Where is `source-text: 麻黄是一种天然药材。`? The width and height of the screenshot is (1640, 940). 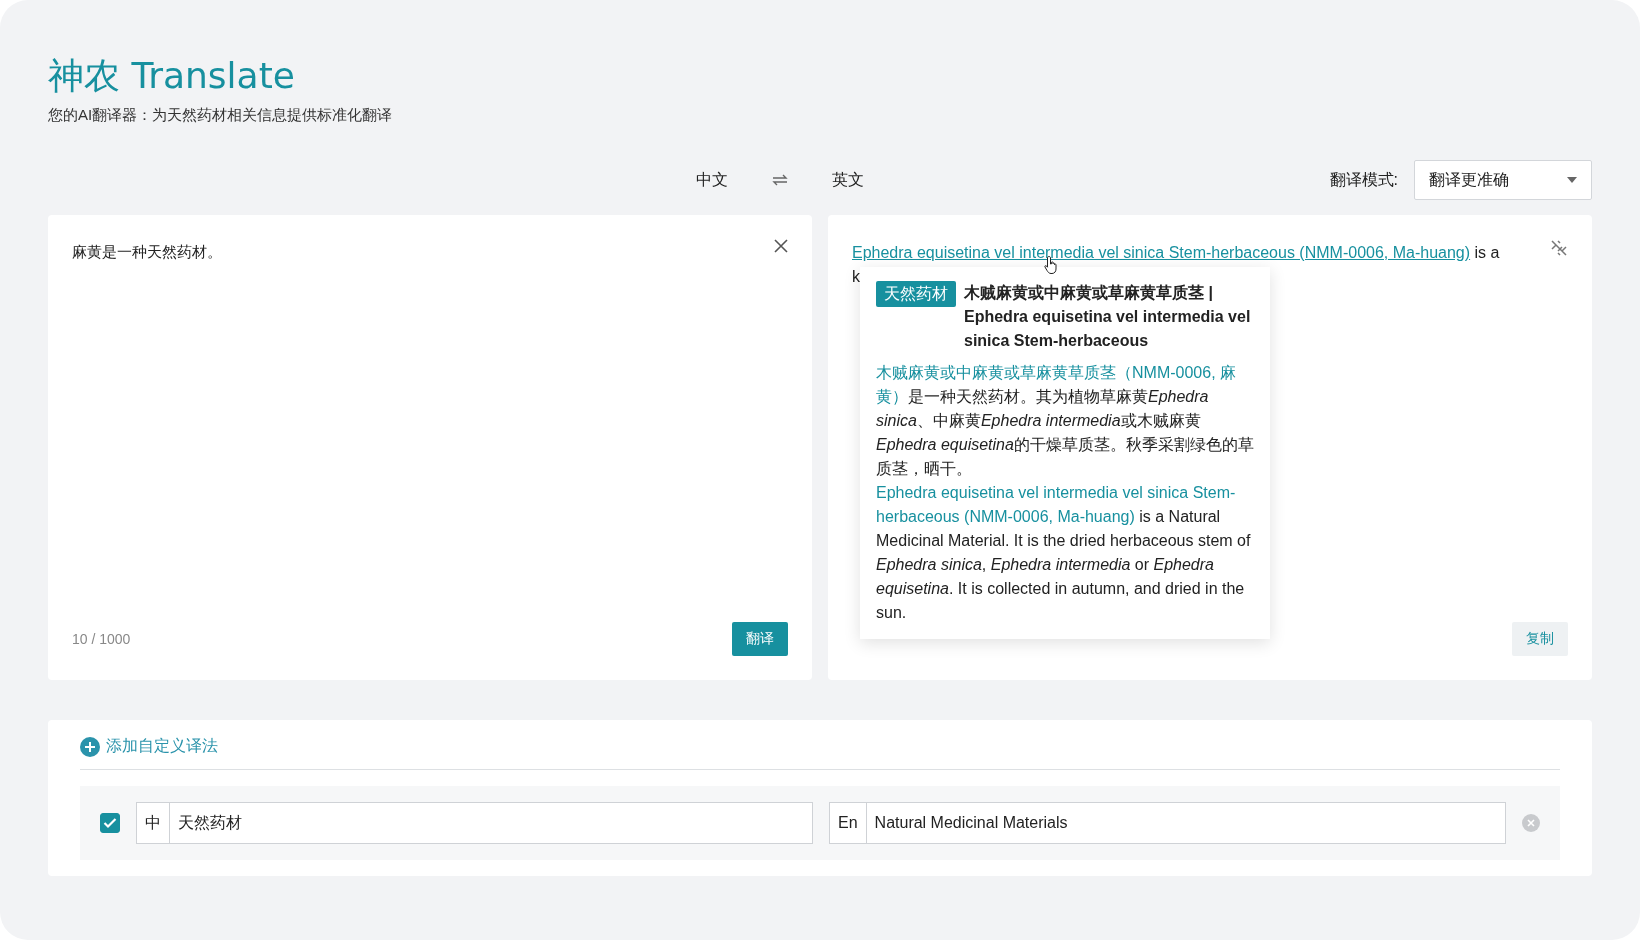
source-text: 麻黄是一种天然药材。 is located at coordinates (147, 252).